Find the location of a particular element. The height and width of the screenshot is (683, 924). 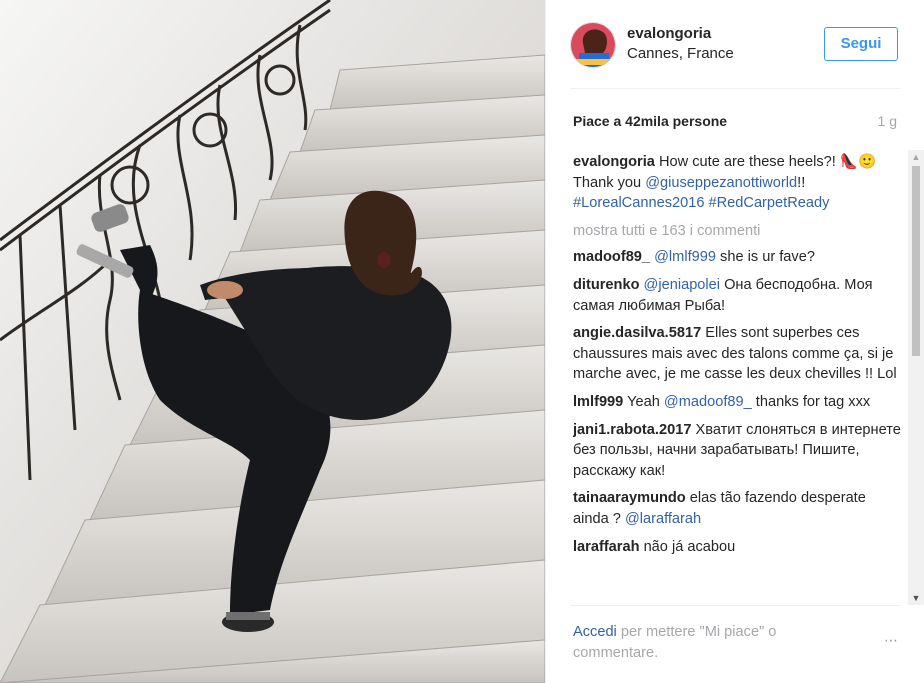

caption-text-2: !! is located at coordinates (801, 182).